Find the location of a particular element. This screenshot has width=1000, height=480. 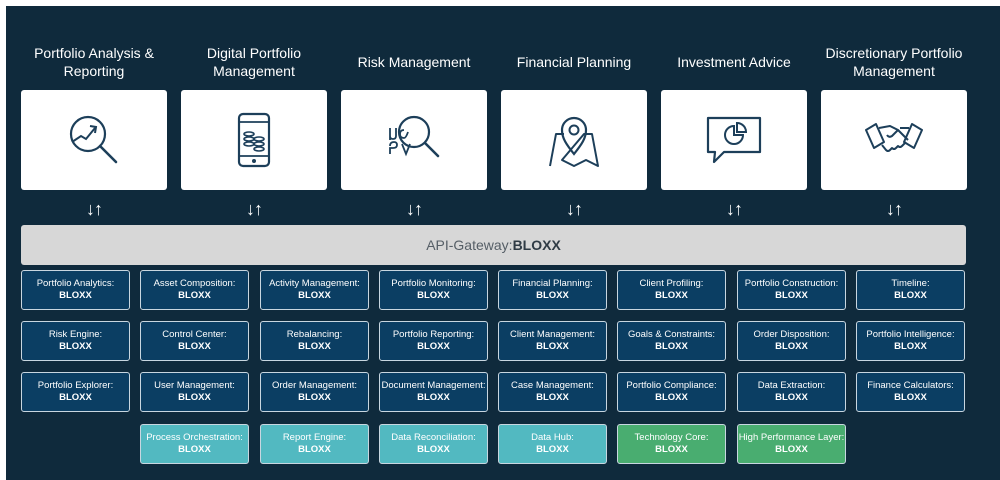

module-box: Control Center: BLOXX is located at coordinates (194, 341).